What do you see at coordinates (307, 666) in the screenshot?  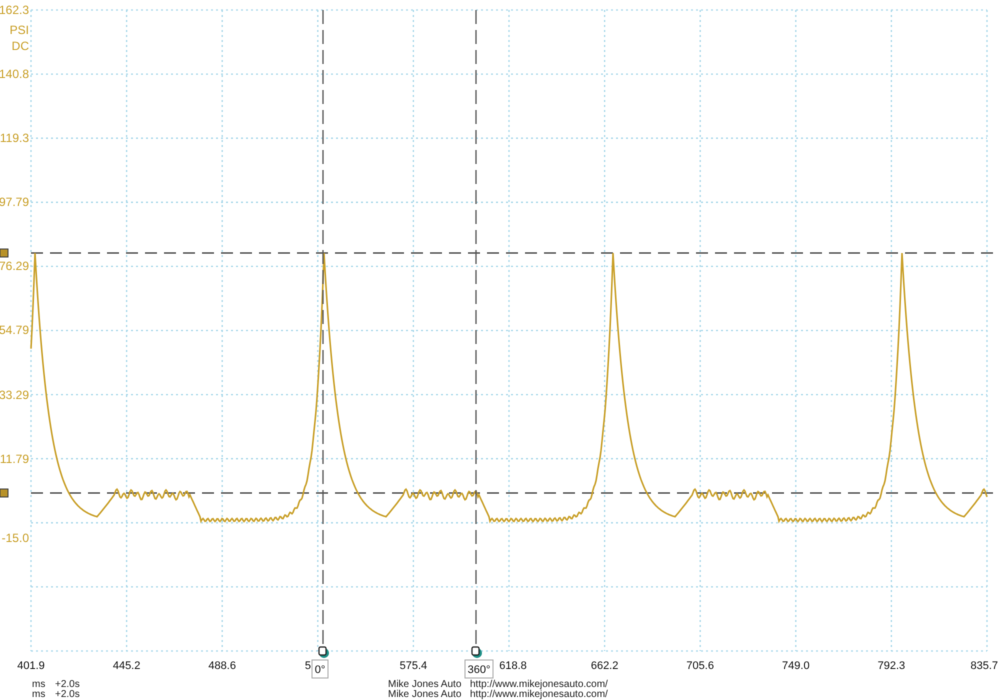 I see `axis-label: 5` at bounding box center [307, 666].